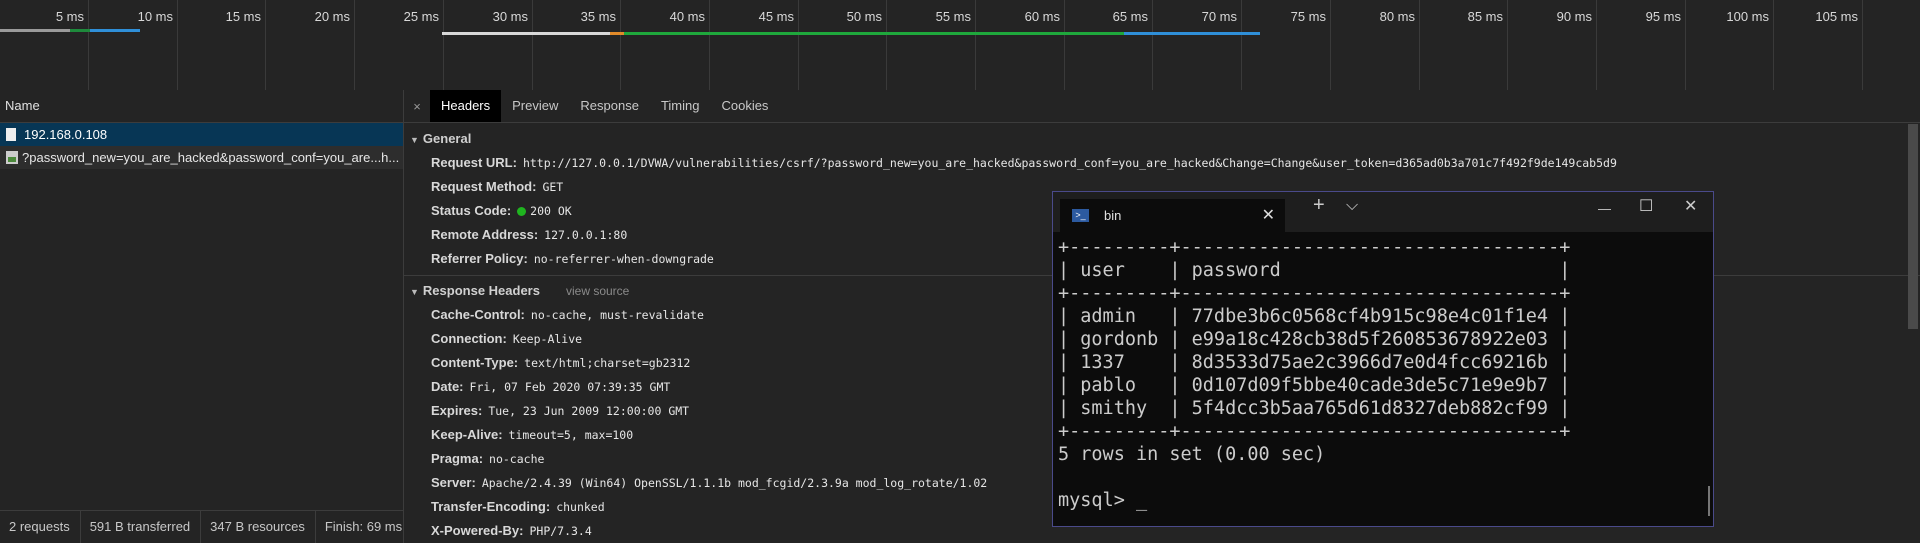 The width and height of the screenshot is (1920, 543). Describe the element at coordinates (510, 16) in the screenshot. I see `timeline-tick-label: 30 ms` at that location.